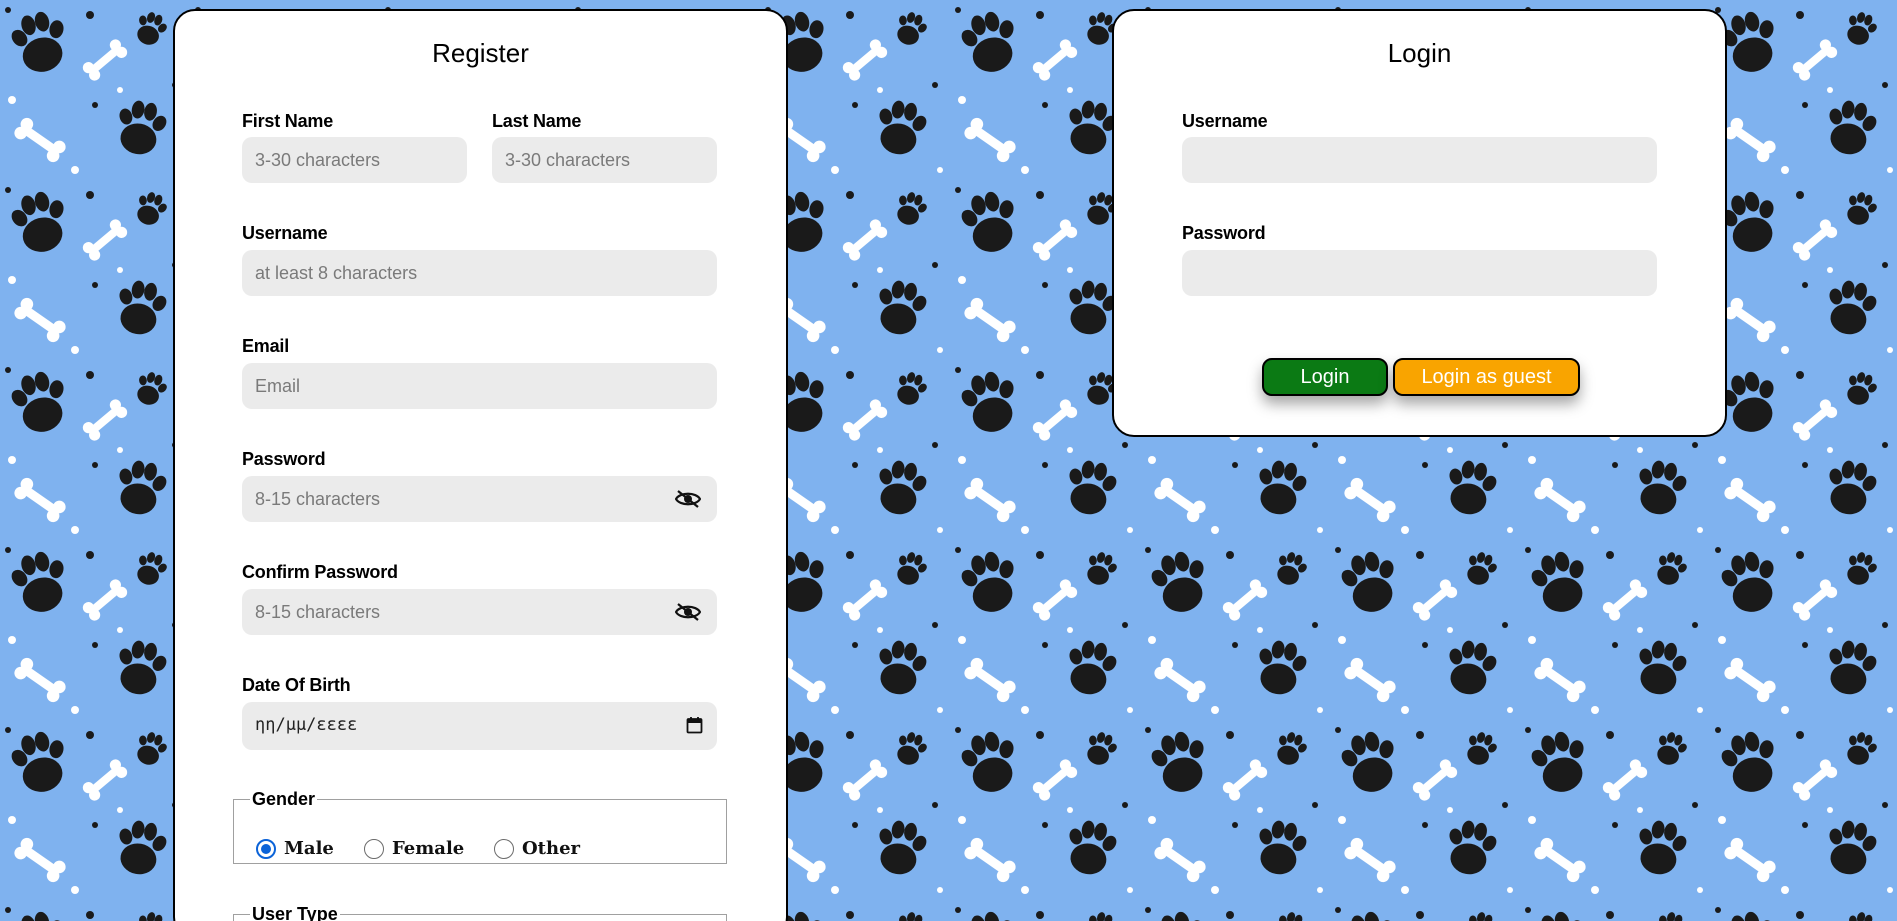 The height and width of the screenshot is (921, 1897). Describe the element at coordinates (537, 121) in the screenshot. I see `last-name-label: Last Name` at that location.